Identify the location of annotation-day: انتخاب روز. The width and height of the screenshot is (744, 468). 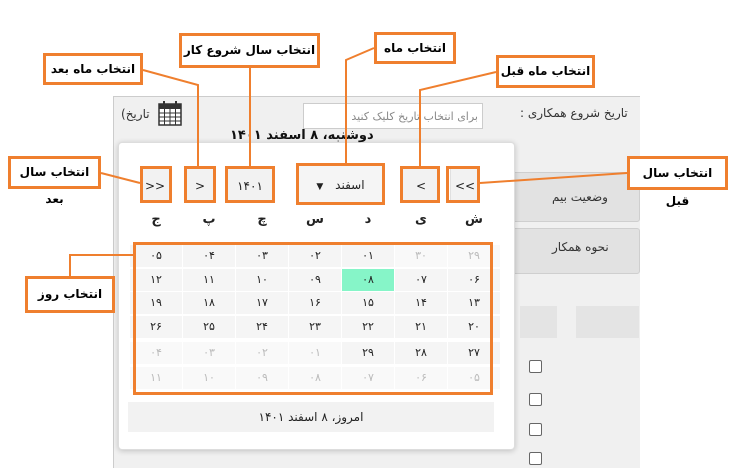
(70, 294).